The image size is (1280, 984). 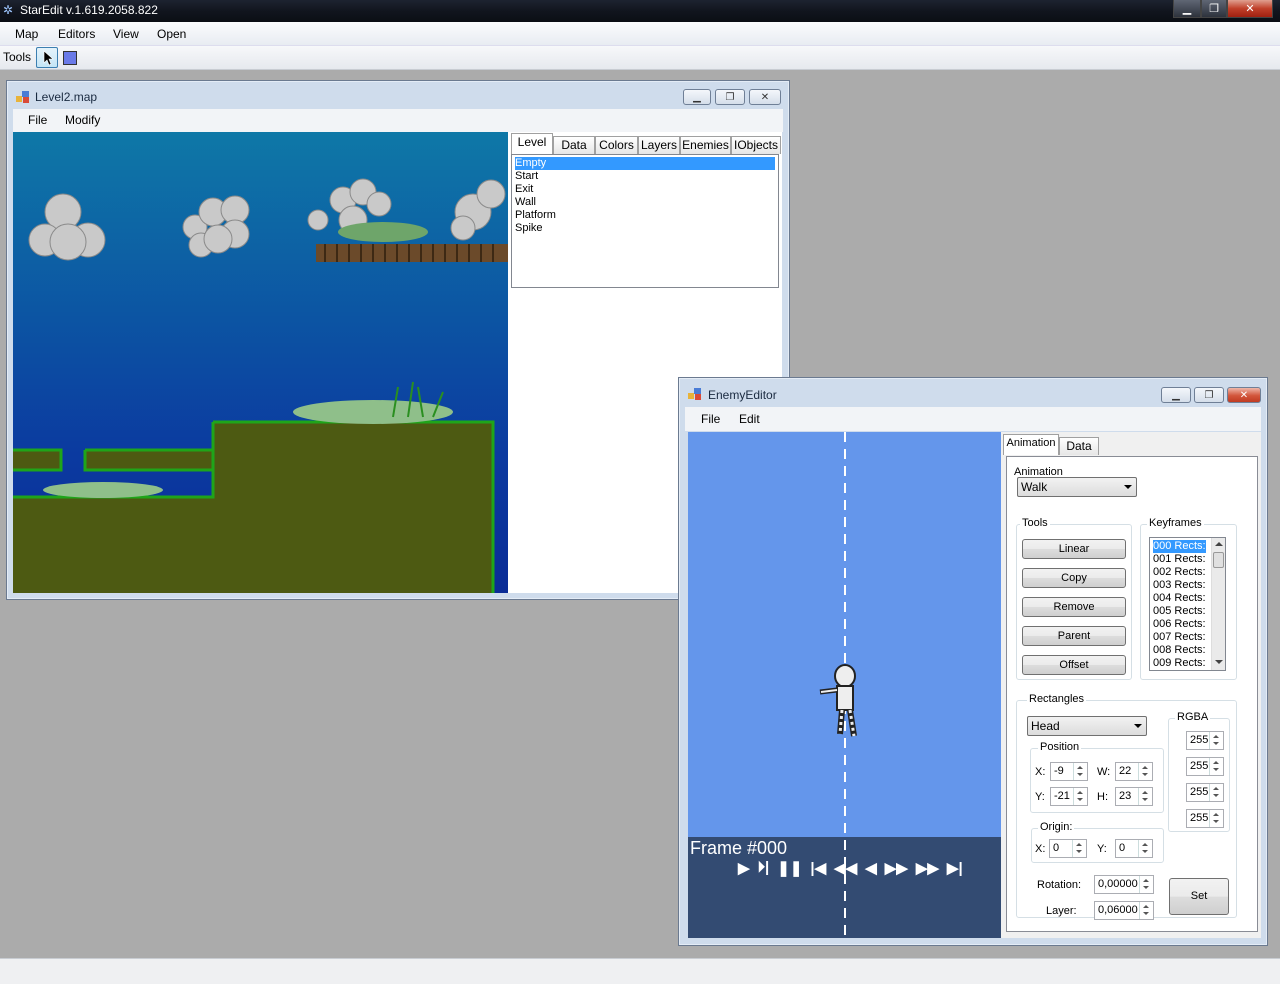 I want to click on pos-h-field: 23, so click(x=1134, y=796).